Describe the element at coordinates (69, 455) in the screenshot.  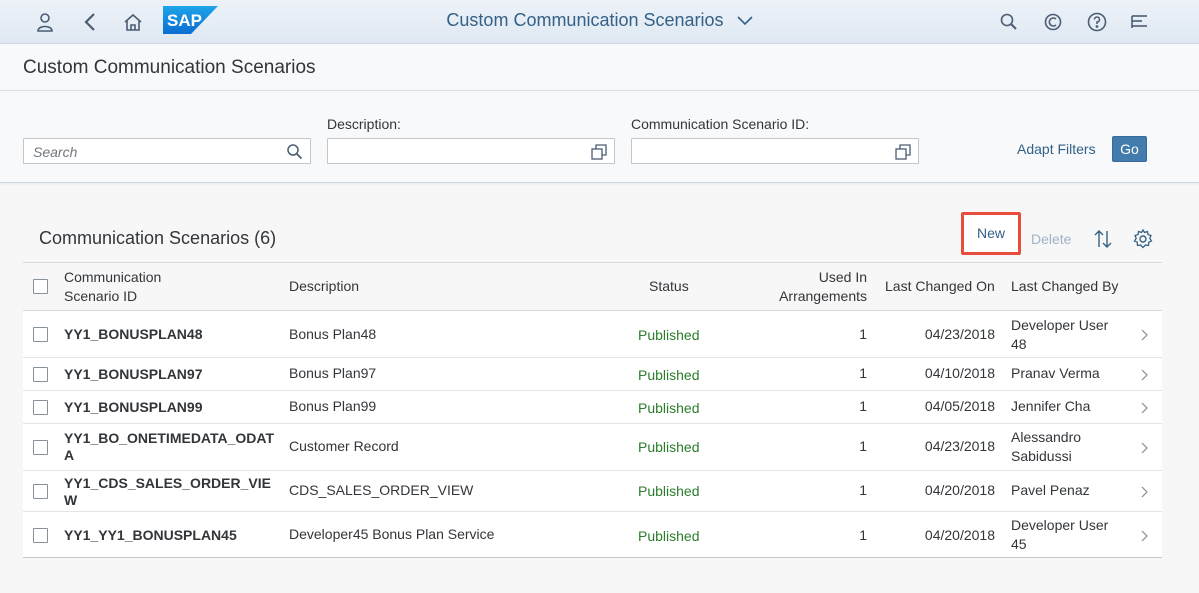
I see `scenario-id-line2: A` at that location.